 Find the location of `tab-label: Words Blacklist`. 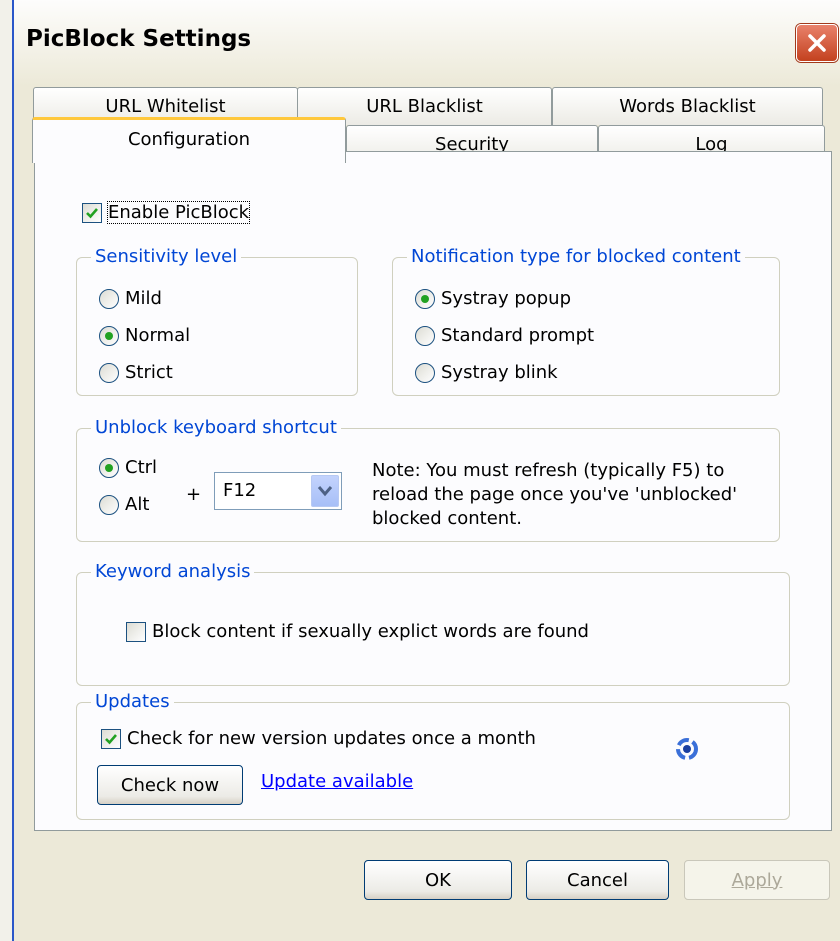

tab-label: Words Blacklist is located at coordinates (687, 106).